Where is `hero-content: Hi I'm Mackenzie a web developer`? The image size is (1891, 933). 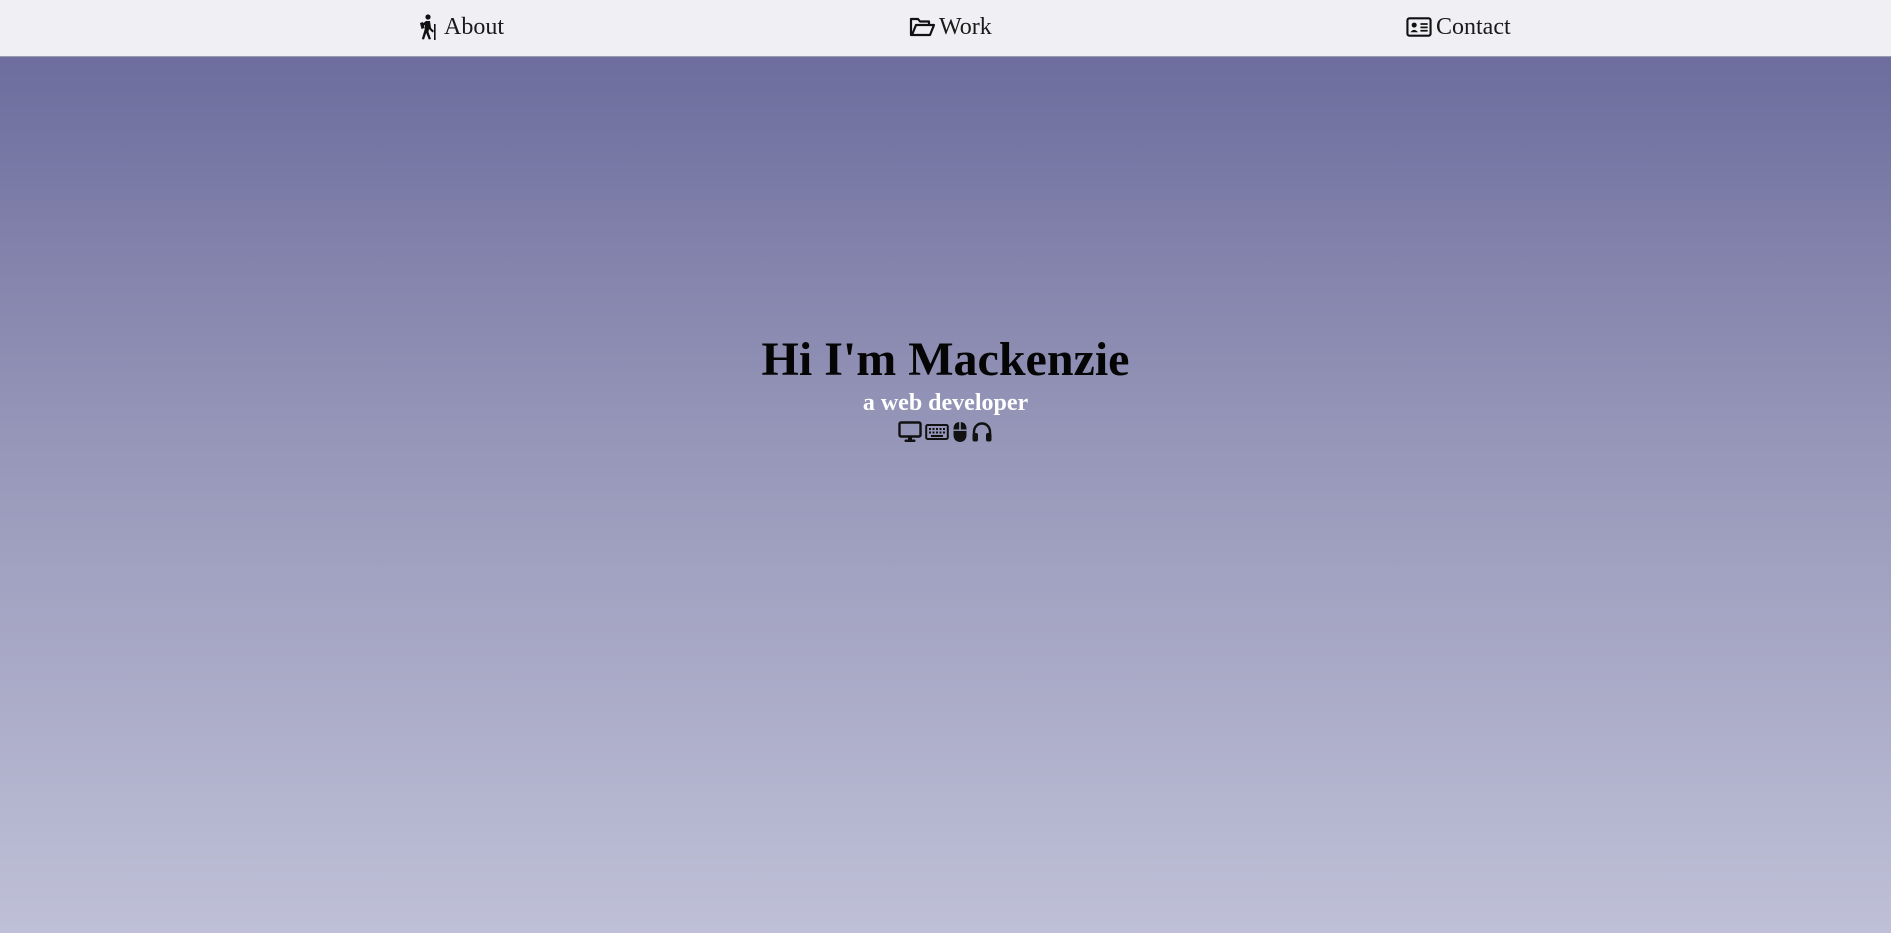 hero-content: Hi I'm Mackenzie a web developer is located at coordinates (945, 390).